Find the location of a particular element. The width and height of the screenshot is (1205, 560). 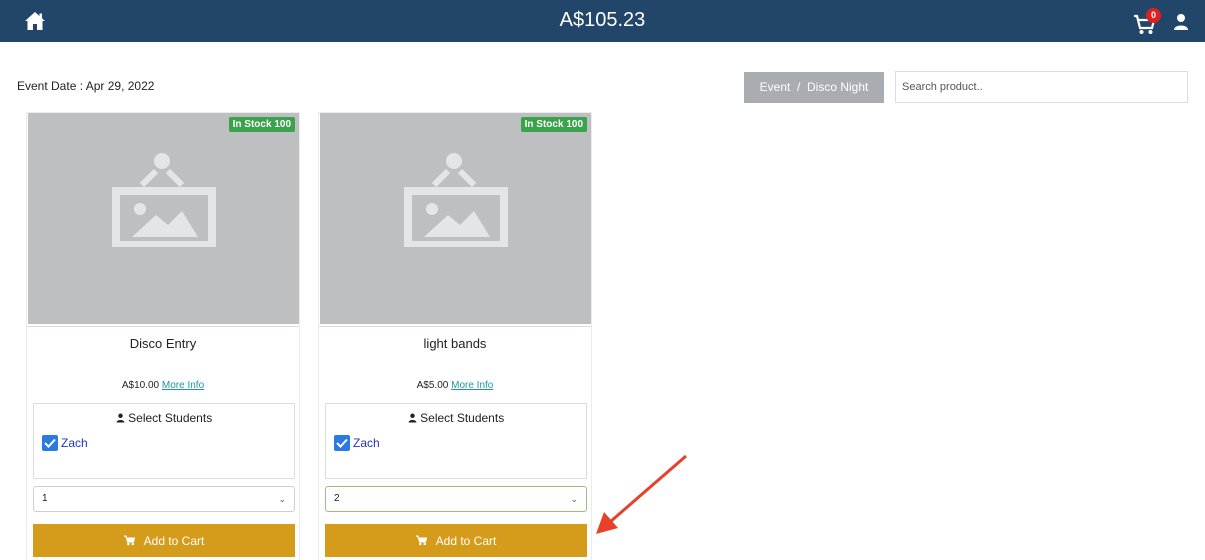

quantity-select: 1 ⌄ is located at coordinates (164, 499).